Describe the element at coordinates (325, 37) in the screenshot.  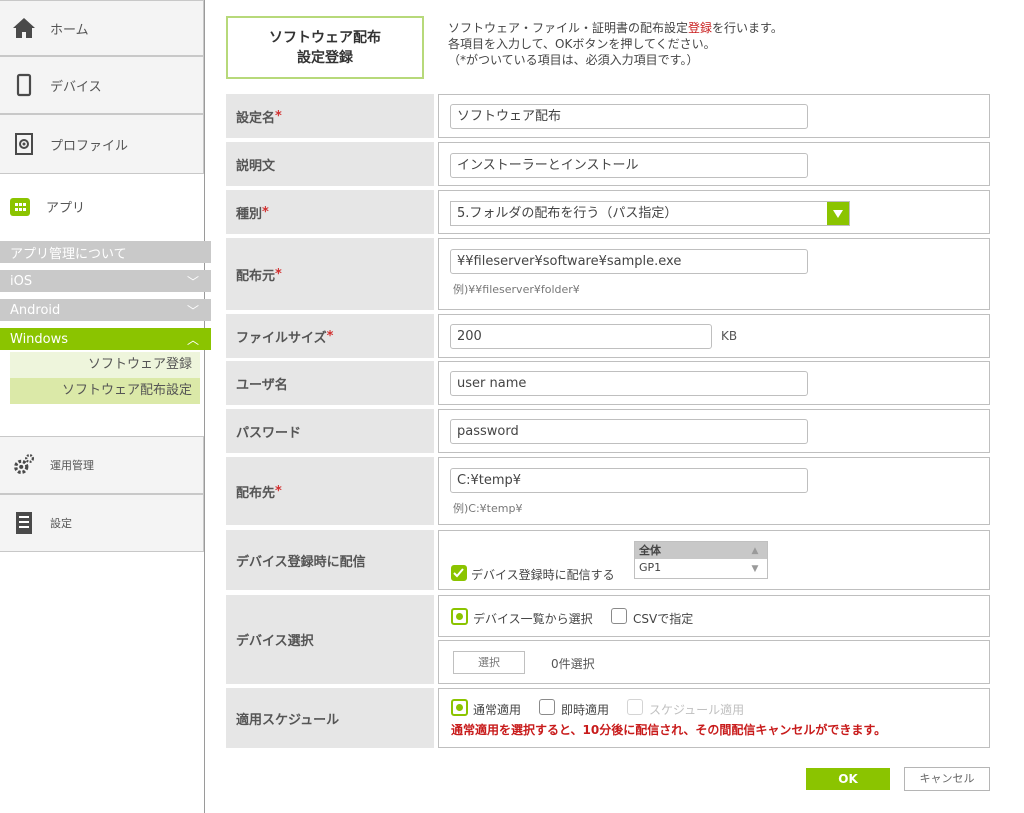
I see `page-title-line1: ソフトウェア配布` at that location.